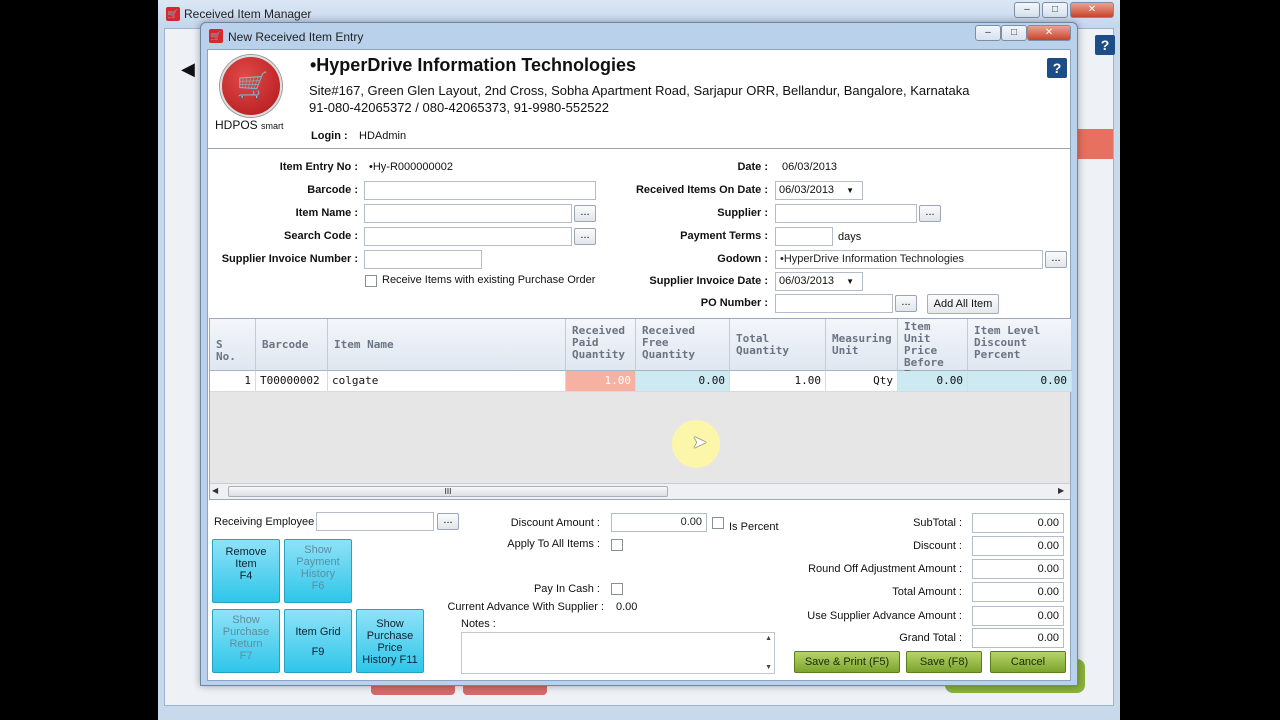 This screenshot has height=720, width=1280. I want to click on login-value: HDAdmin, so click(383, 136).